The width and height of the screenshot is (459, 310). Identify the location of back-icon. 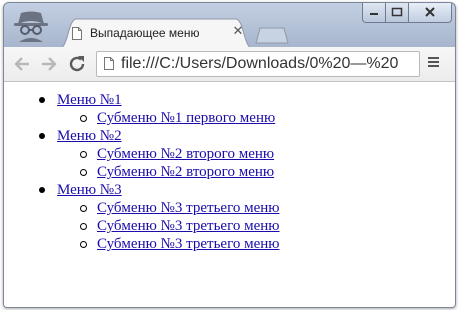
(22, 64).